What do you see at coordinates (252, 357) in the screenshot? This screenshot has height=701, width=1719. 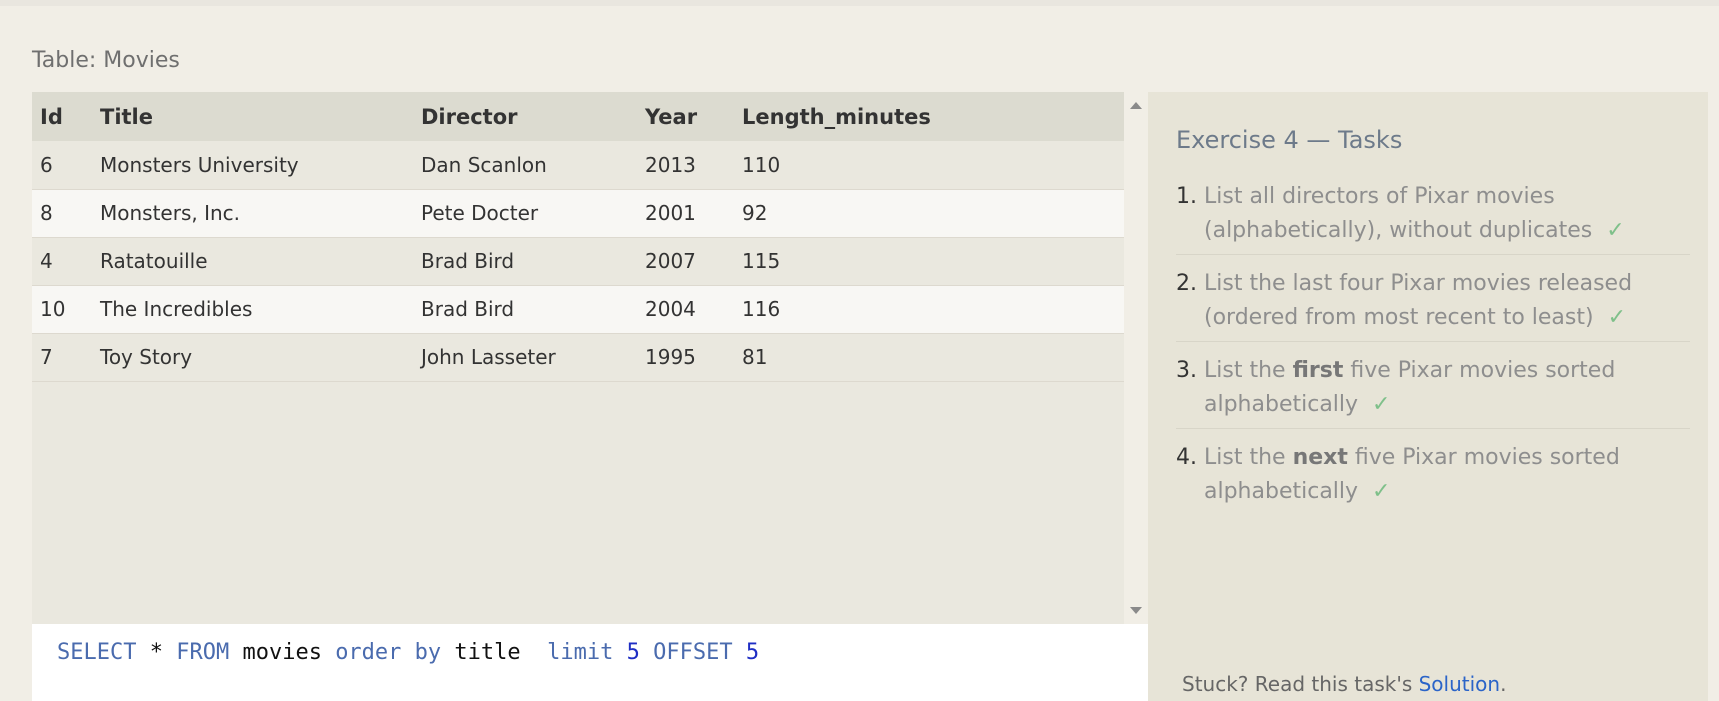 I see `cell-title: Toy Story` at bounding box center [252, 357].